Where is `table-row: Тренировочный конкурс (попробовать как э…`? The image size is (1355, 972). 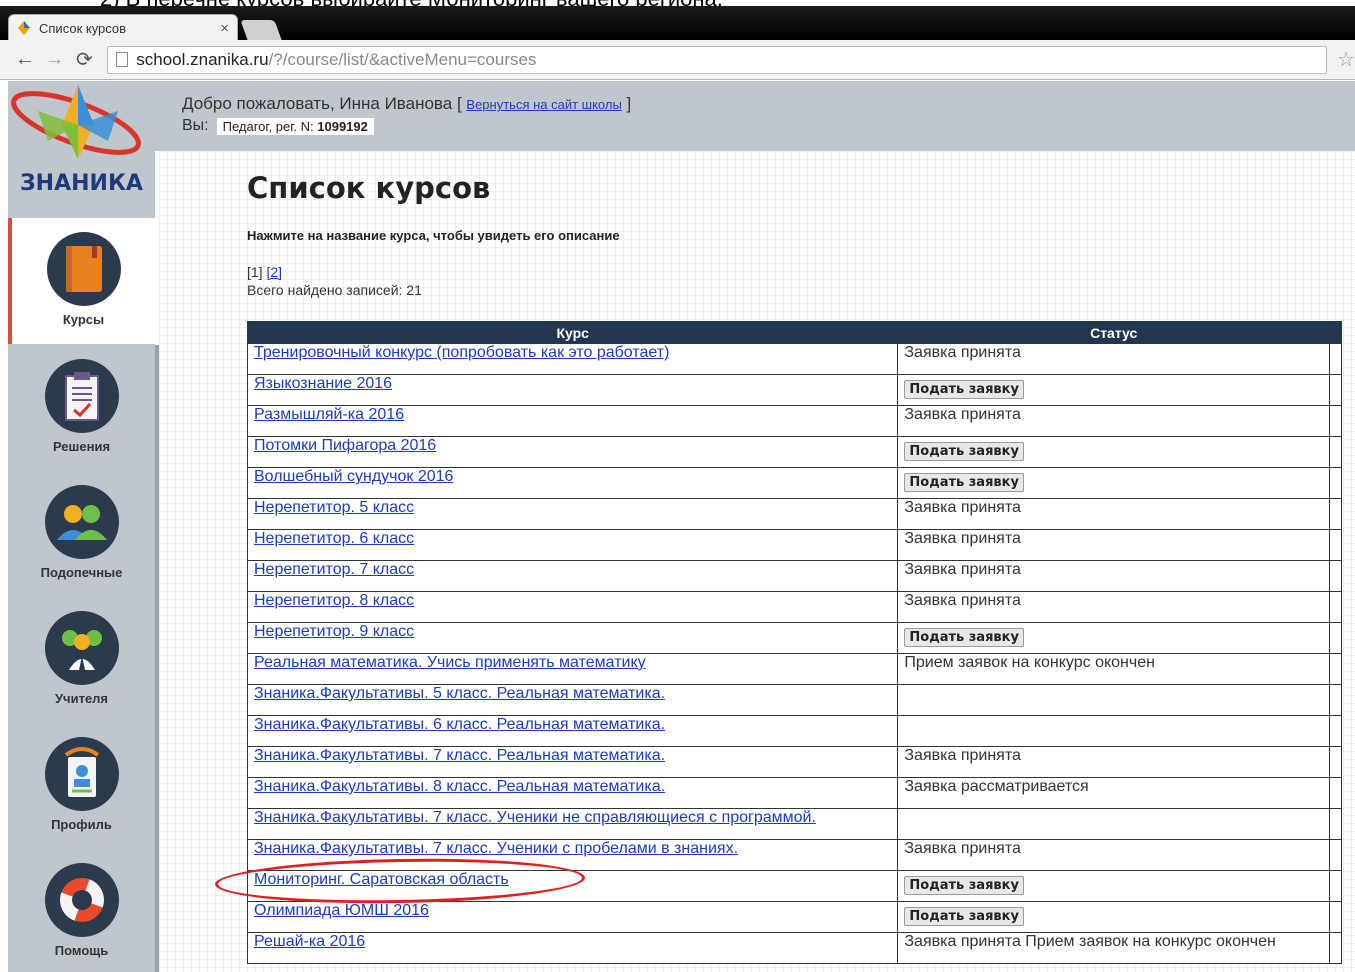 table-row: Тренировочный конкурс (попробовать как э… is located at coordinates (794, 359).